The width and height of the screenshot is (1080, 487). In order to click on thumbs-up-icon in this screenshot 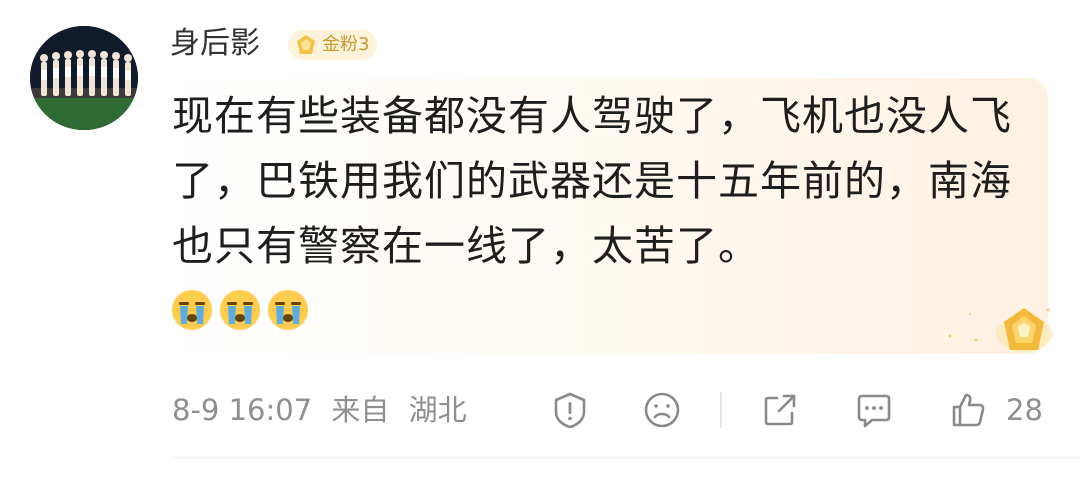, I will do `click(968, 410)`.